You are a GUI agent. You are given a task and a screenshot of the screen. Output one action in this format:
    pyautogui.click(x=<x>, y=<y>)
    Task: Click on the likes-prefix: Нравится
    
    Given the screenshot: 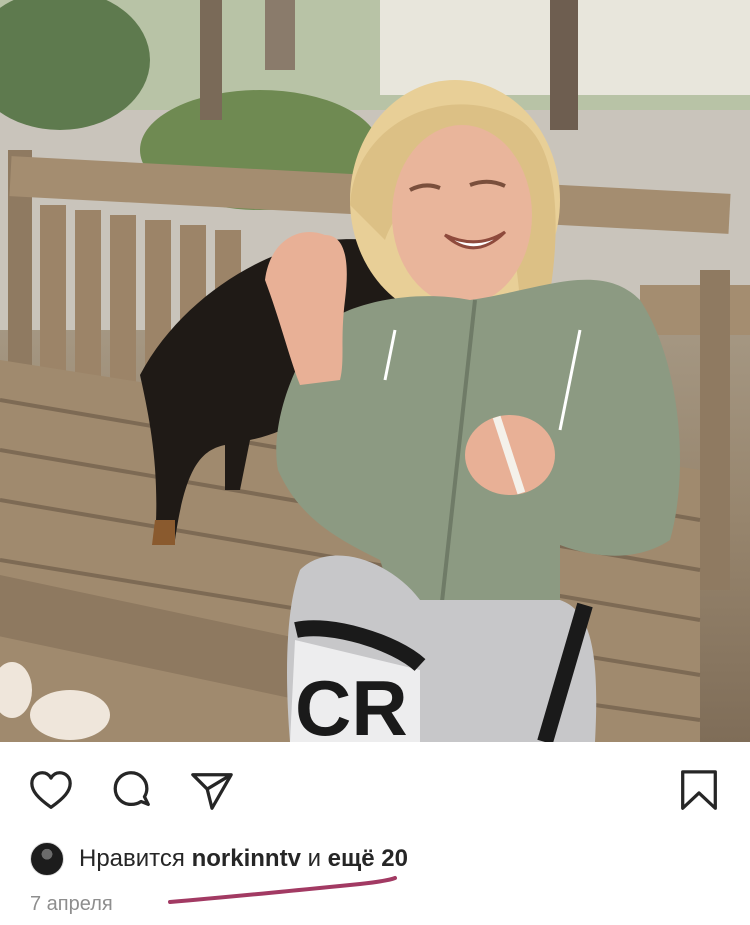 What is the action you would take?
    pyautogui.click(x=135, y=858)
    